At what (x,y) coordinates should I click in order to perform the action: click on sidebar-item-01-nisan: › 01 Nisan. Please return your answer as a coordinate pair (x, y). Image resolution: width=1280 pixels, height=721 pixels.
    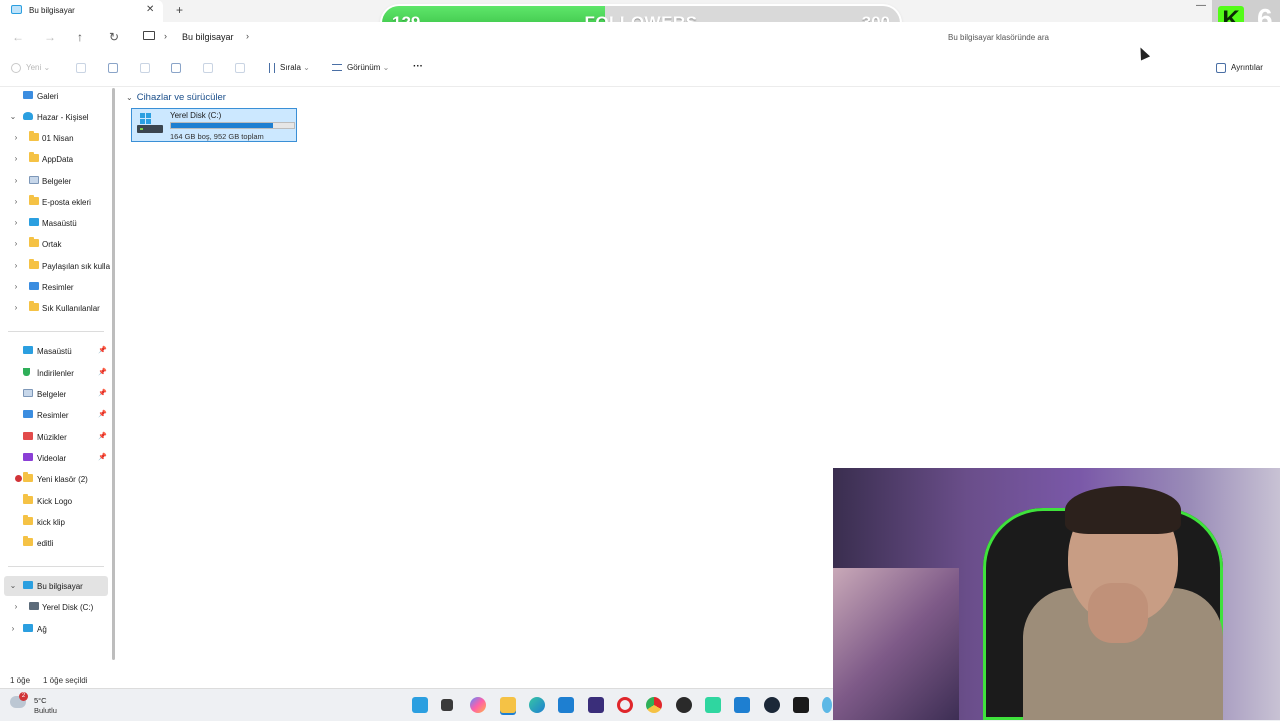
    Looking at the image, I should click on (55, 138).